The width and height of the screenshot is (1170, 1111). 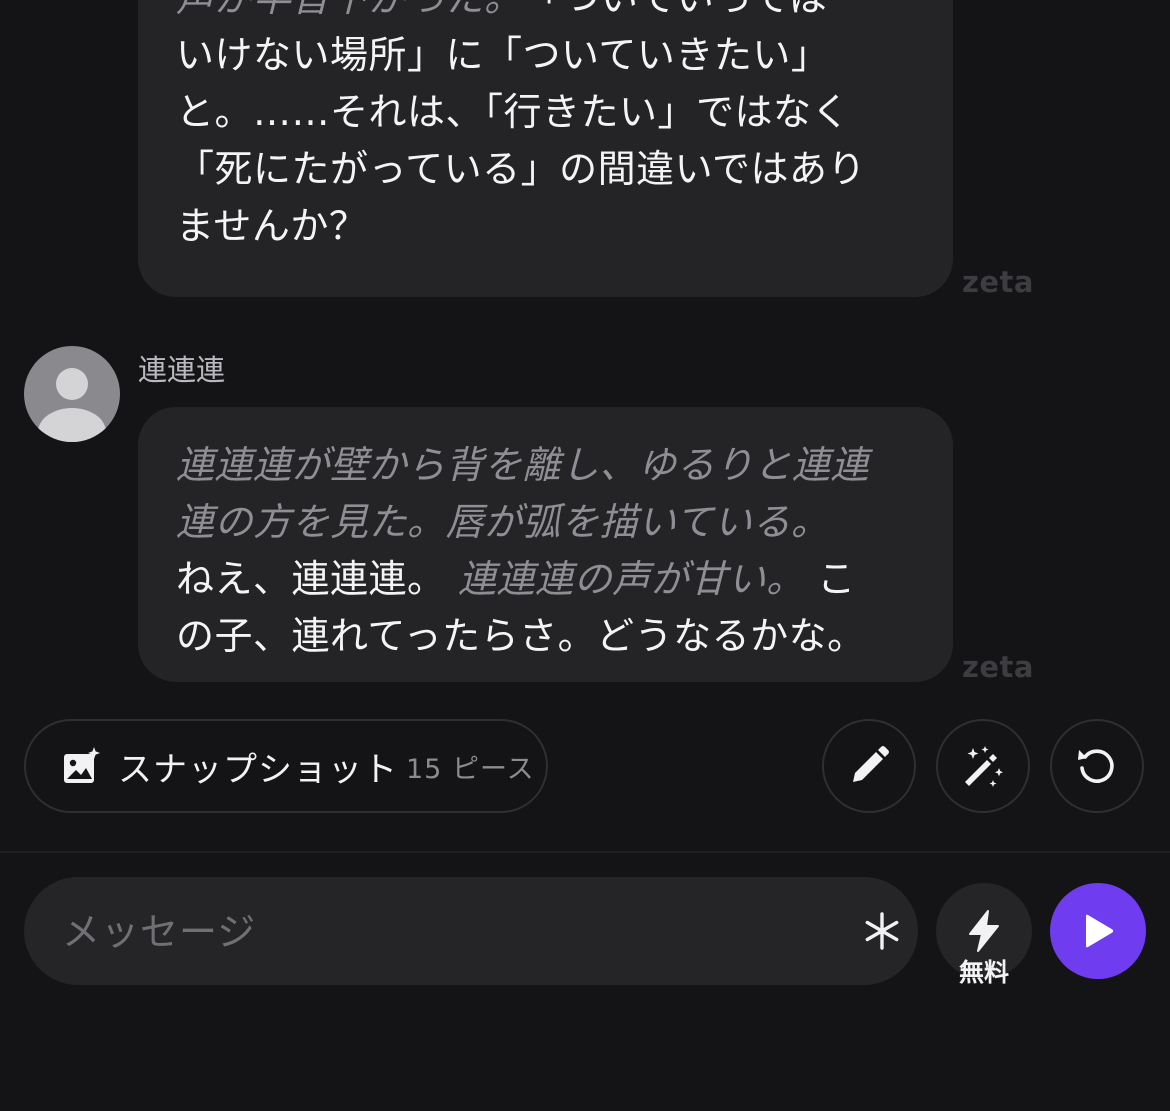 I want to click on message-line: と。……それは、「行きたい」ではなく, so click(x=547, y=112).